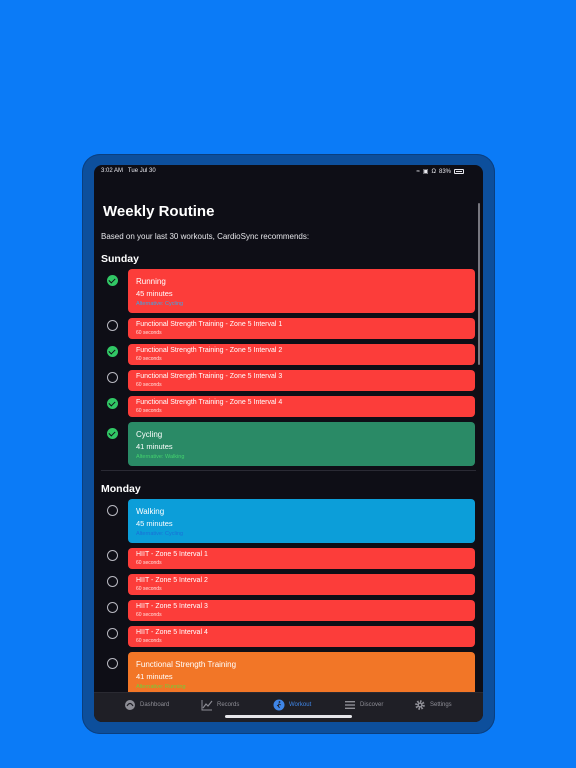  What do you see at coordinates (350, 705) in the screenshot?
I see `list-icon` at bounding box center [350, 705].